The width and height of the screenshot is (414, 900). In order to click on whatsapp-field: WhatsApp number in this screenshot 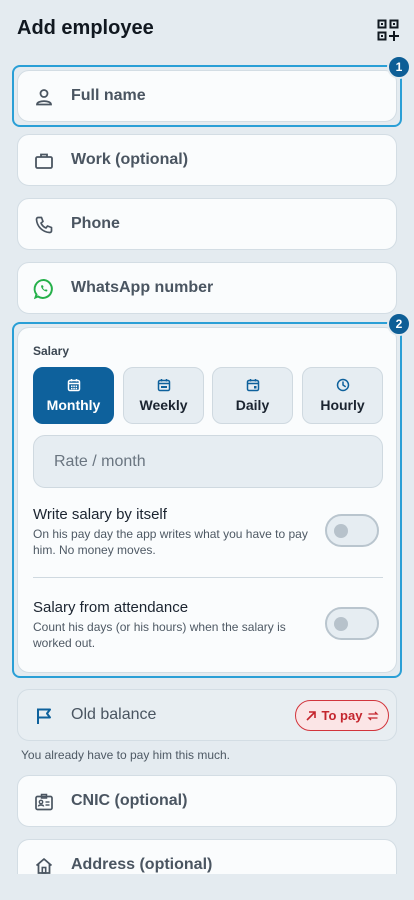, I will do `click(207, 288)`.